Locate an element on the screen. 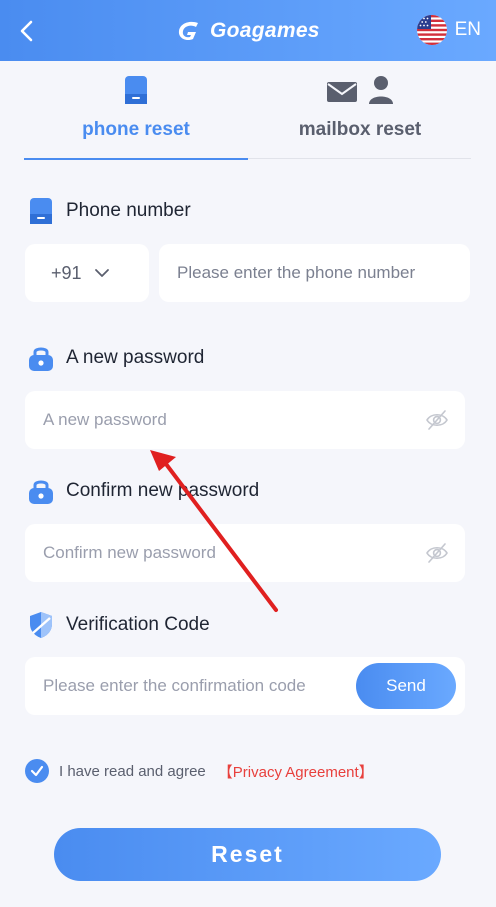  checkmark-icon is located at coordinates (37, 771).